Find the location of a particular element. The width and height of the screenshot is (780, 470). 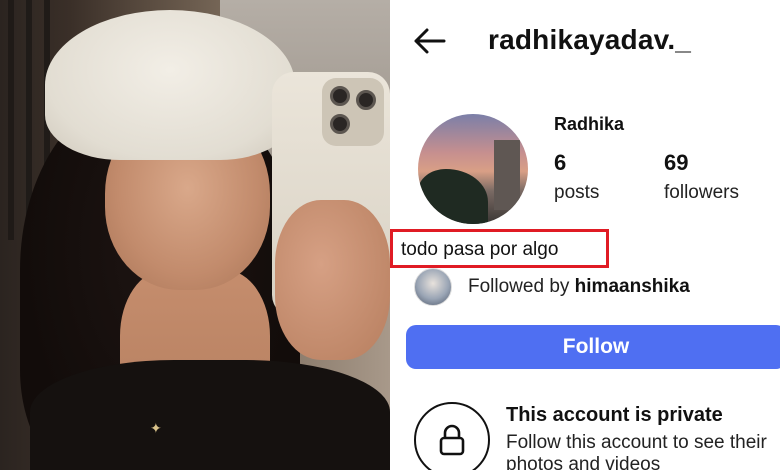

posts-count: 6 is located at coordinates (560, 162).